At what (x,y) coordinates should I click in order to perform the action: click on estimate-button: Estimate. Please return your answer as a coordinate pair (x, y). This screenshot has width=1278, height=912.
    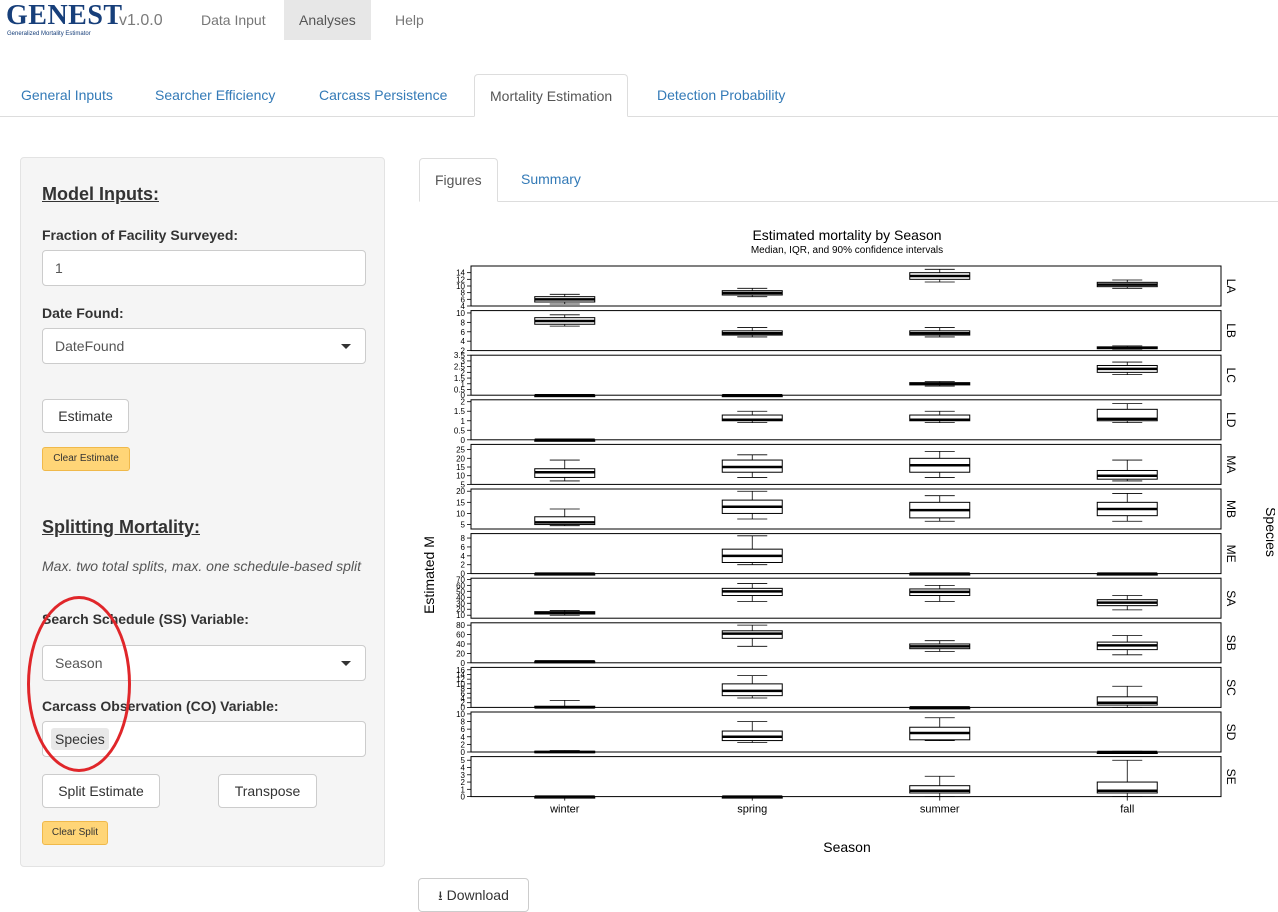
    Looking at the image, I should click on (85, 416).